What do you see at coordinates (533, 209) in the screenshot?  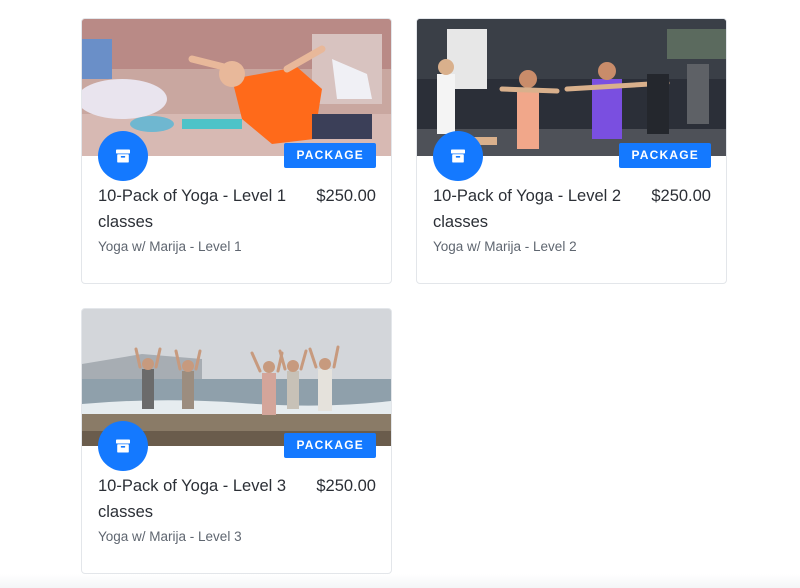 I see `card-title: 10-Pack of Yoga - Level 2 classes` at bounding box center [533, 209].